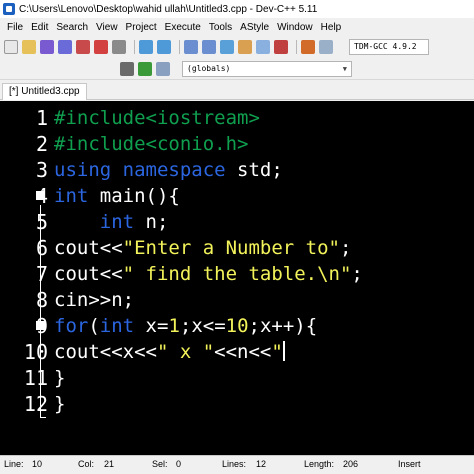 The width and height of the screenshot is (474, 474). What do you see at coordinates (134, 196) in the screenshot?
I see `code-token: main(){` at bounding box center [134, 196].